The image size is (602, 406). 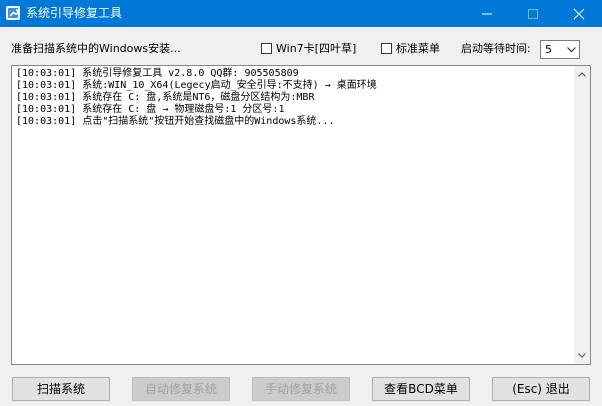 I want to click on standard-menu-label: 标准菜单, so click(x=418, y=49).